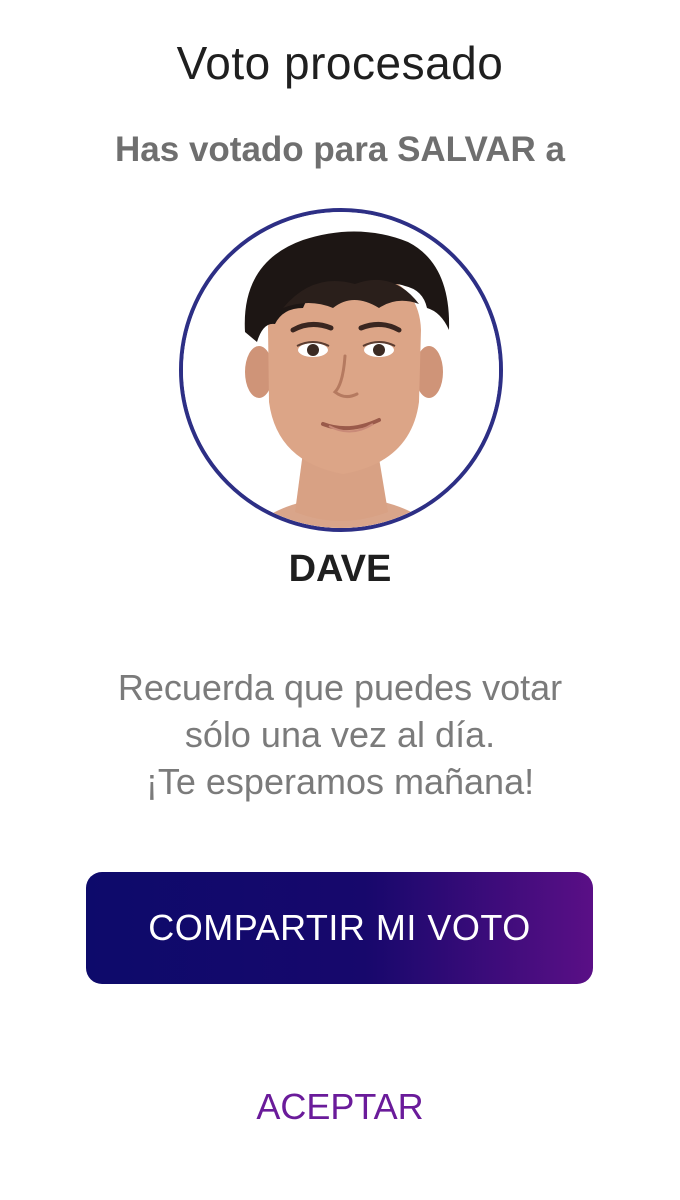  Describe the element at coordinates (340, 781) in the screenshot. I see `reminder-line: ¡Te esperamos mañana!` at that location.